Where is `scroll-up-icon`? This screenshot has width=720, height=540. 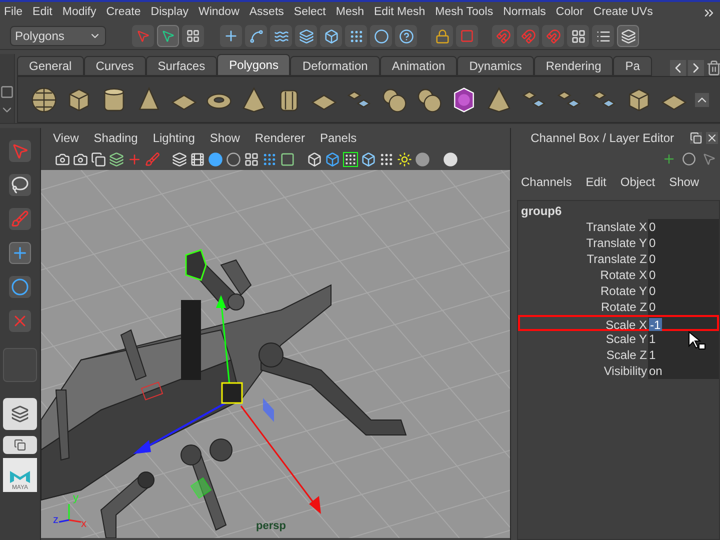 scroll-up-icon is located at coordinates (702, 99).